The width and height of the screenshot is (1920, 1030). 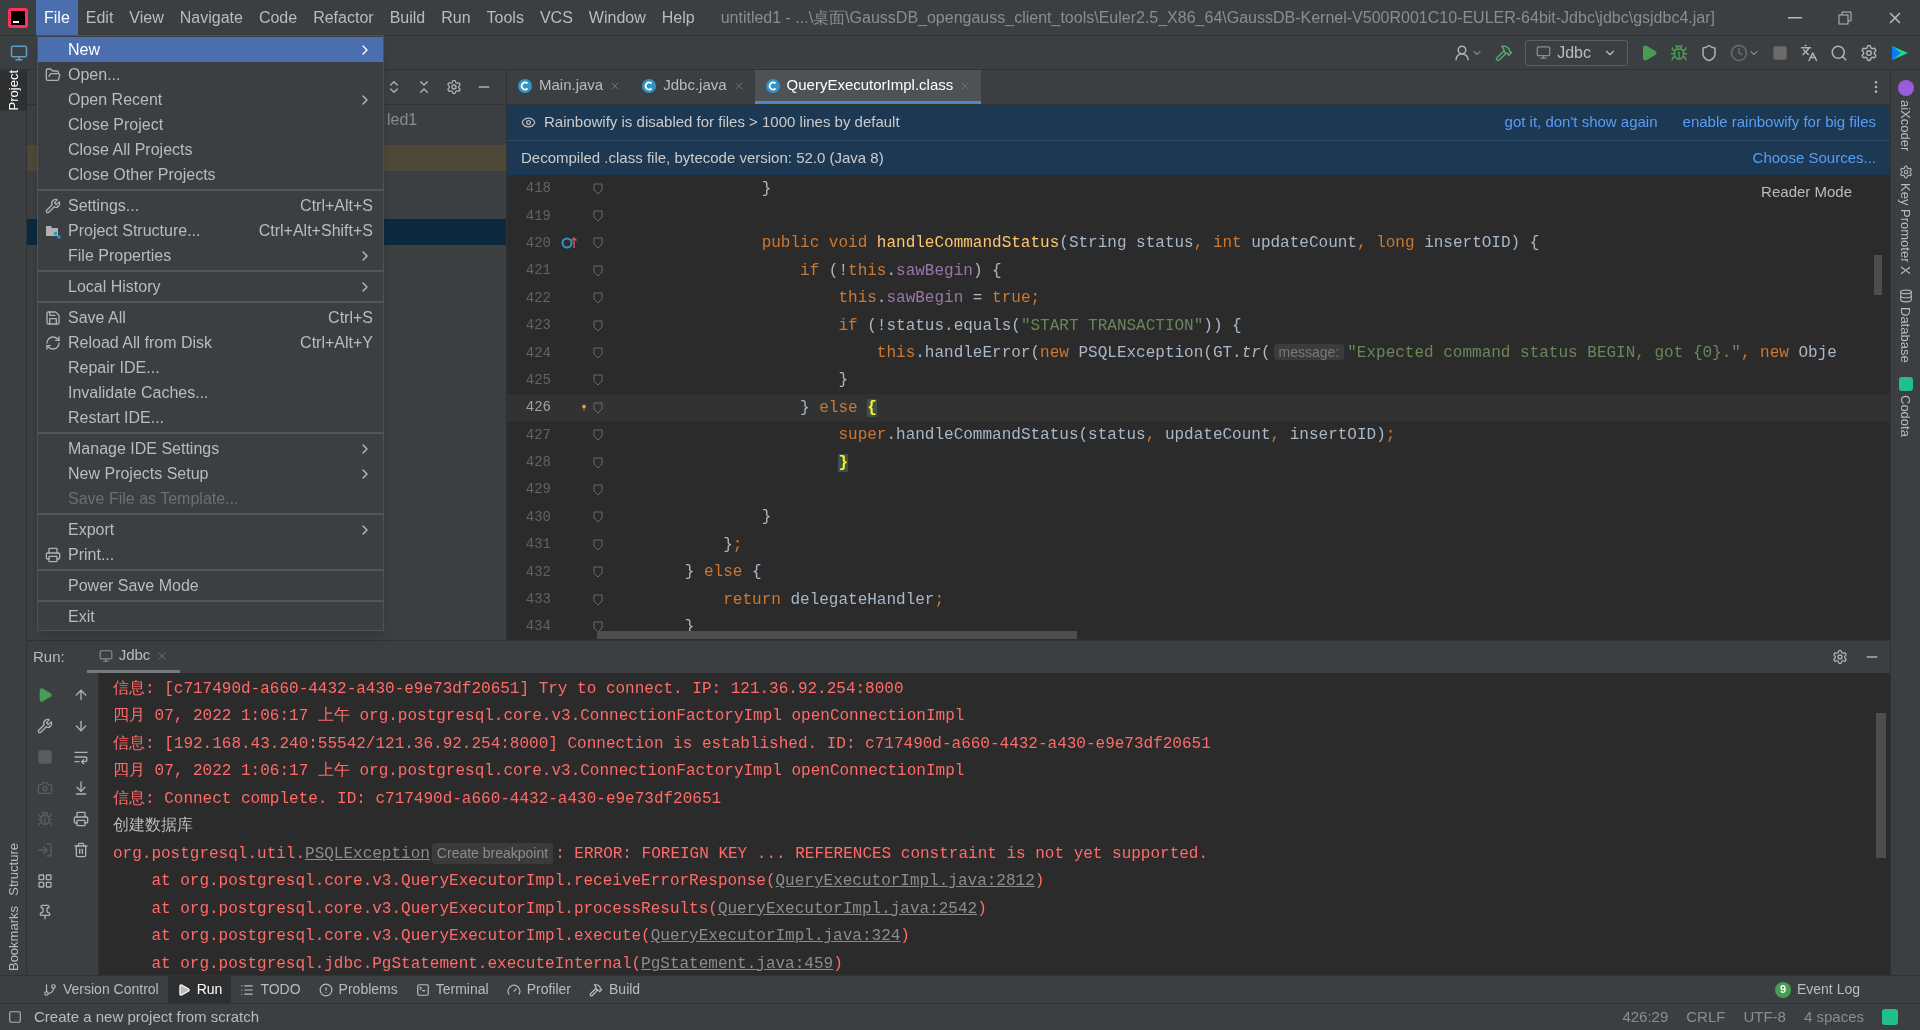 What do you see at coordinates (45, 788) in the screenshot?
I see `camera-icon` at bounding box center [45, 788].